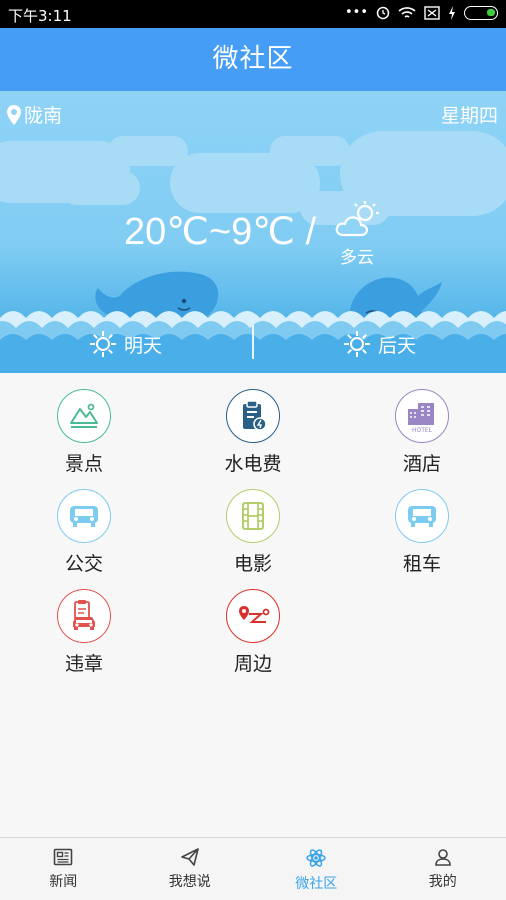 The height and width of the screenshot is (900, 506). Describe the element at coordinates (421, 464) in the screenshot. I see `service-label: 酒店` at that location.